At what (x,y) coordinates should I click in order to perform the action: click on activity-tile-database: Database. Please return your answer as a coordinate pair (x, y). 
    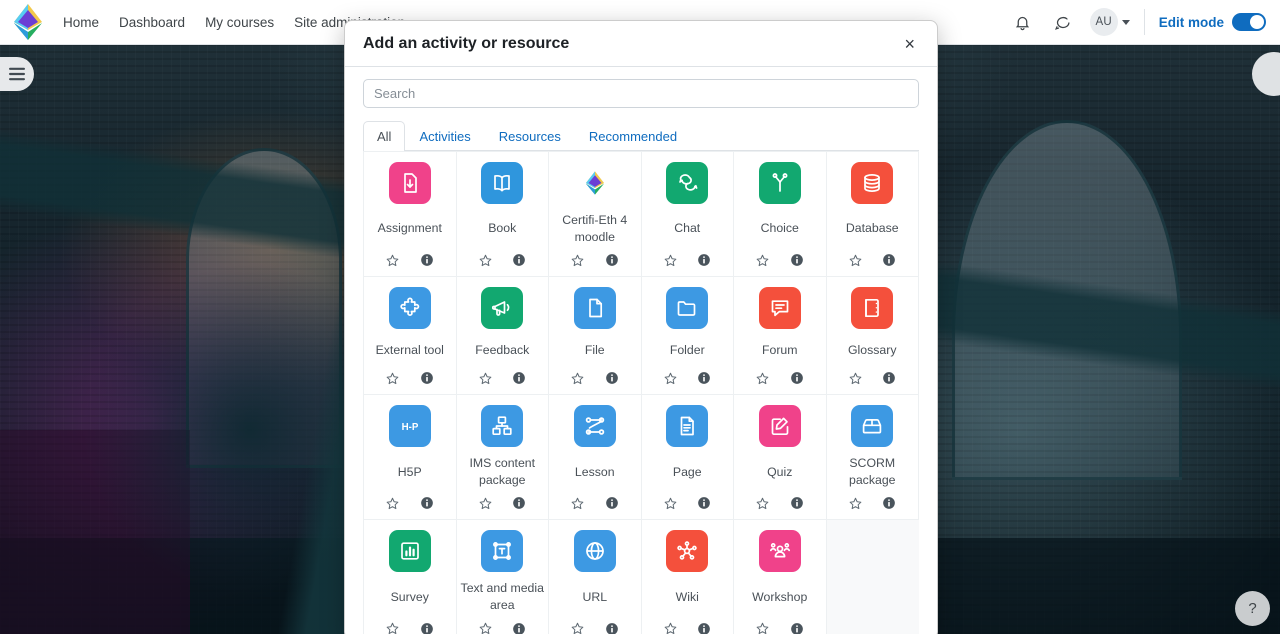
    Looking at the image, I should click on (872, 215).